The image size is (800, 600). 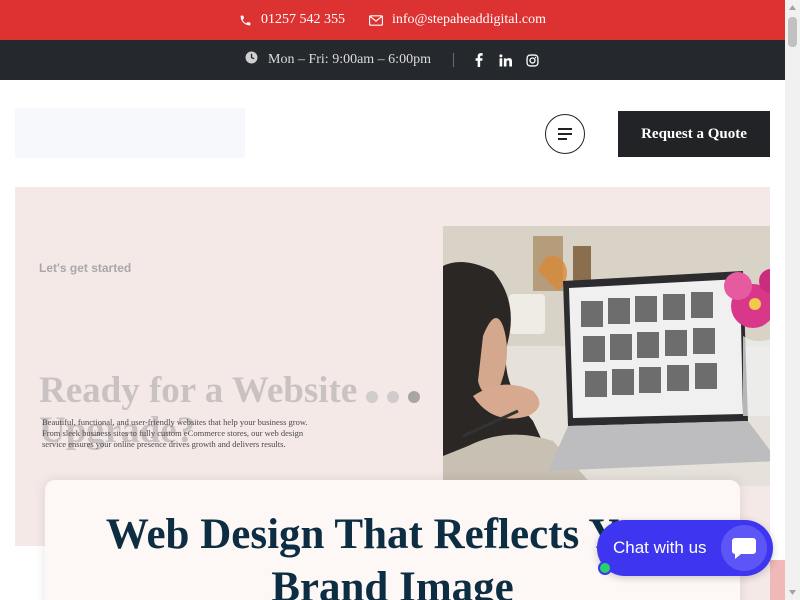 I want to click on slider-dots, so click(x=393, y=397).